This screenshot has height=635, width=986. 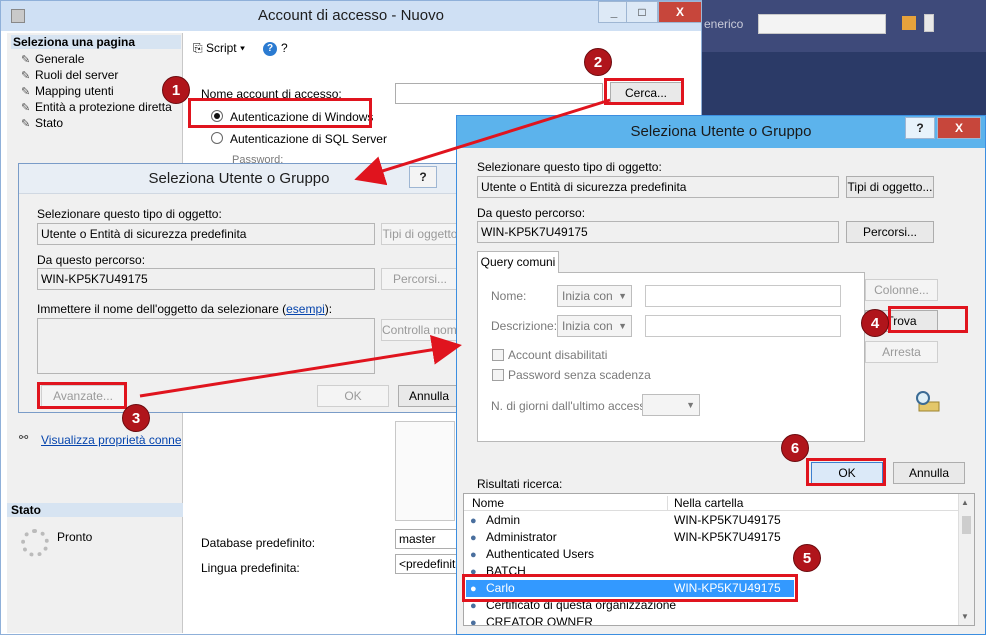 I want to click on dialog1-titlebar: Seleziona Utente o Gruppo, so click(x=239, y=179).